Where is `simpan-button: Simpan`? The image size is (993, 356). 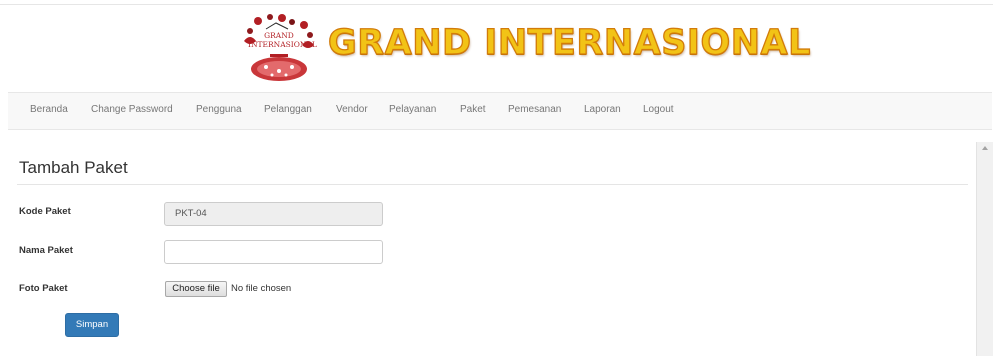
simpan-button: Simpan is located at coordinates (92, 325).